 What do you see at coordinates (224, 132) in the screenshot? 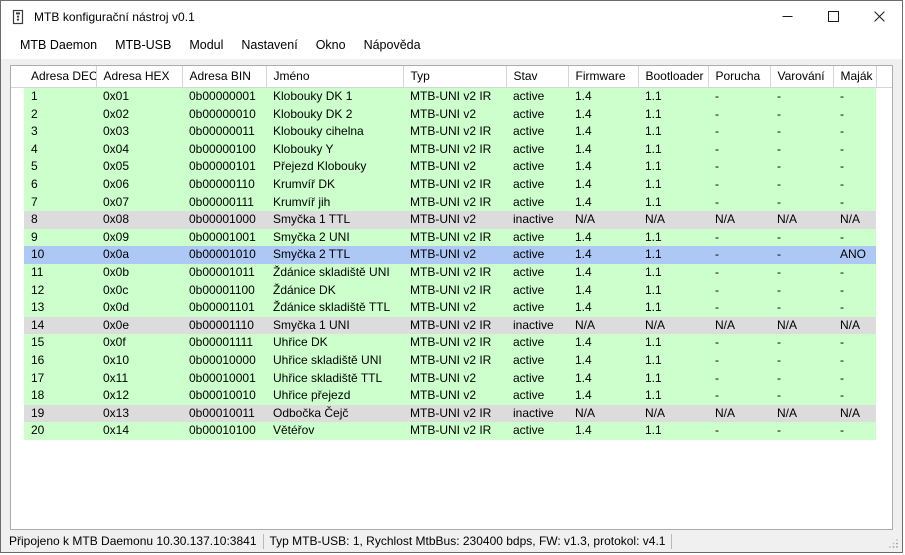
I see `cell-bin: 0b00000011` at bounding box center [224, 132].